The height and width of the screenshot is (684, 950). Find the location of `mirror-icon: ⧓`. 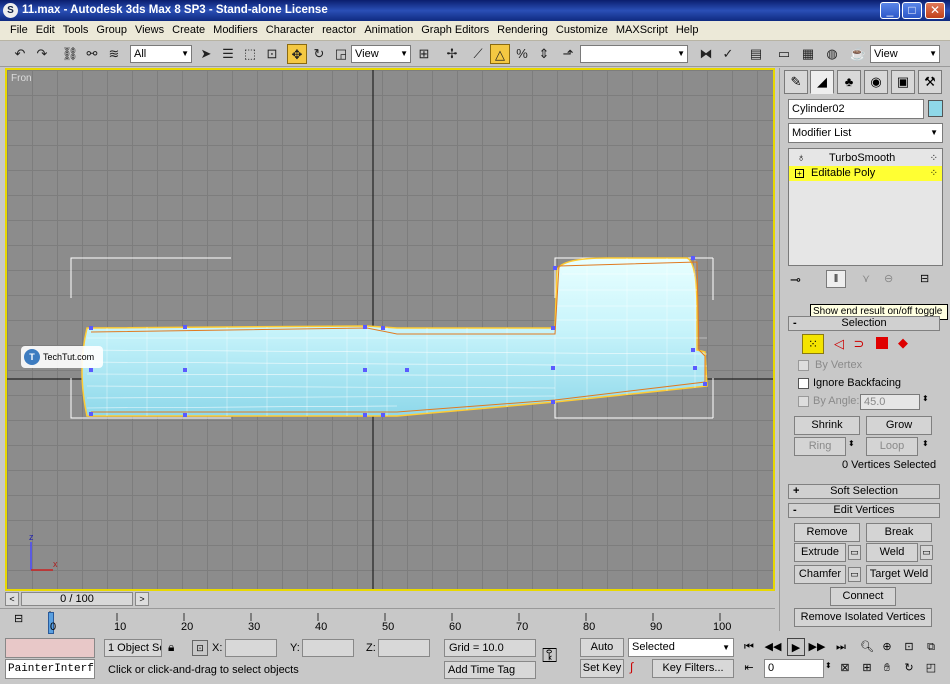

mirror-icon: ⧓ is located at coordinates (706, 54).